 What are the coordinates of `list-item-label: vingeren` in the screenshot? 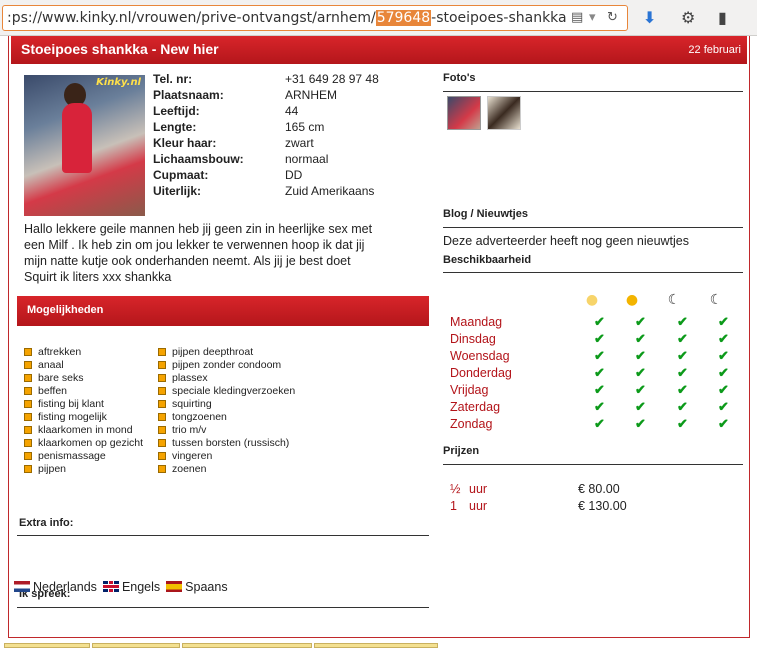 It's located at (192, 456).